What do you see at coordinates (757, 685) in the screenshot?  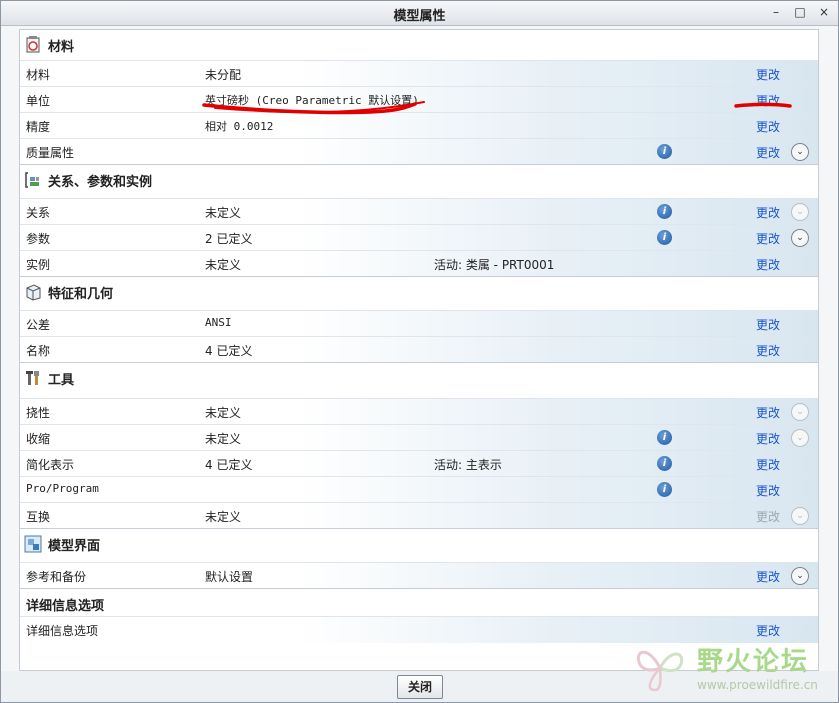 I see `watermark-url: www.proewildfire.cn` at bounding box center [757, 685].